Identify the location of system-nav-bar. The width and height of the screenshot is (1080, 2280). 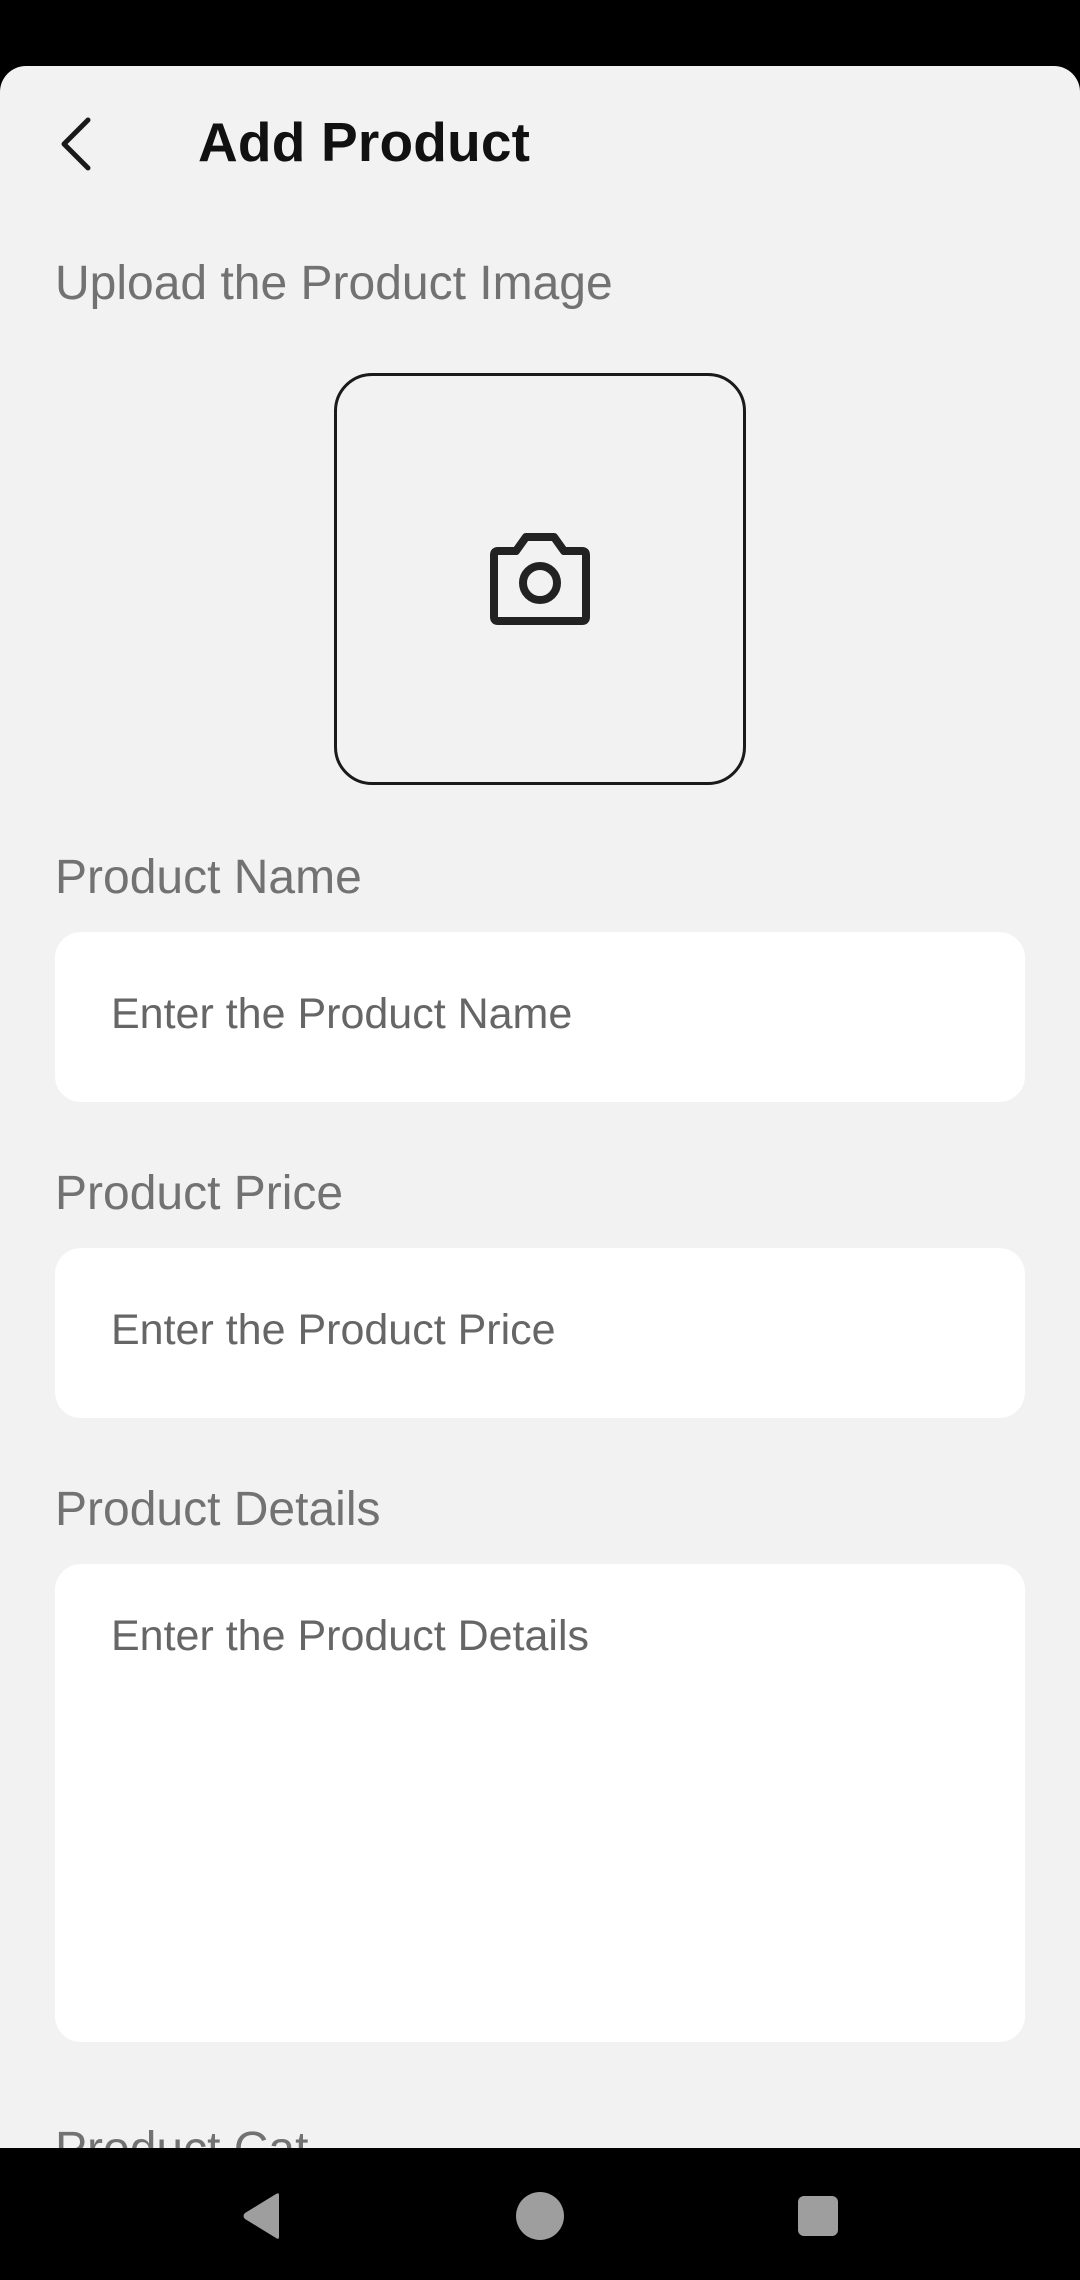
(540, 2214).